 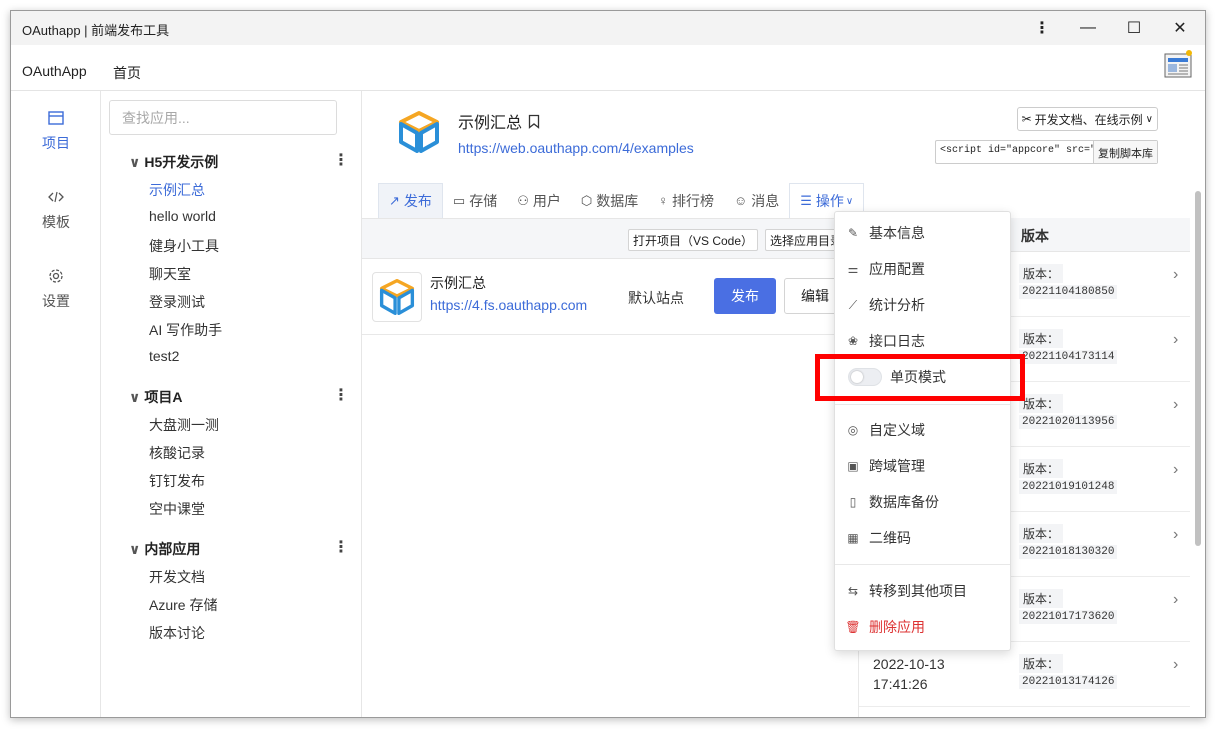 What do you see at coordinates (853, 341) in the screenshot?
I see `api-log-icon: ❀` at bounding box center [853, 341].